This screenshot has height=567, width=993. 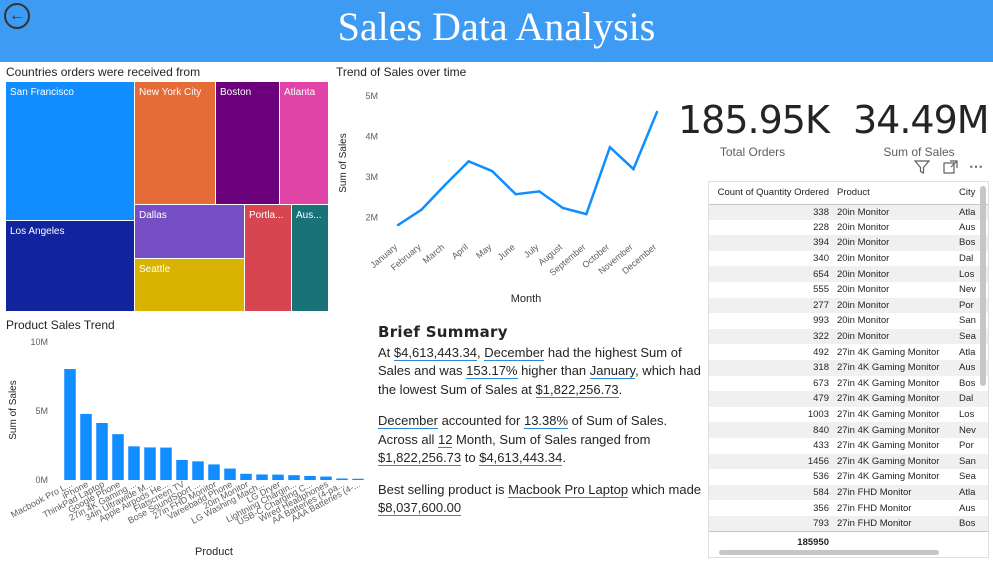 What do you see at coordinates (70, 151) in the screenshot?
I see `treemap-cell-san-francisco: San Francisco` at bounding box center [70, 151].